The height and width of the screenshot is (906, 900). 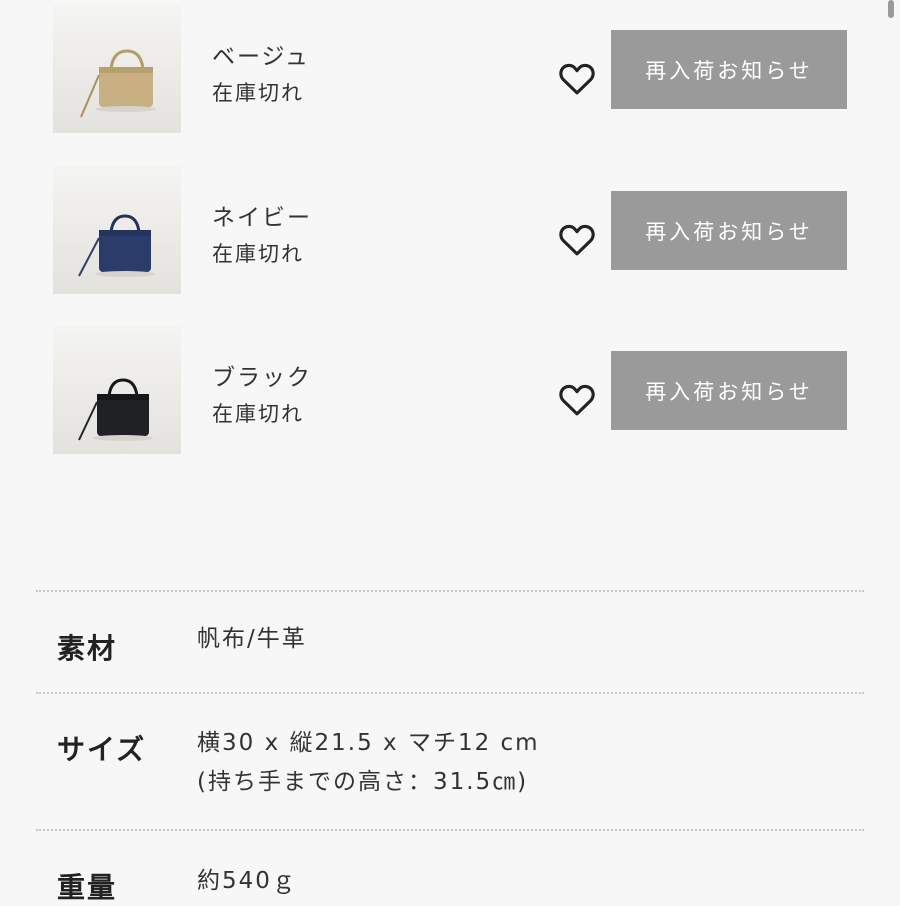 What do you see at coordinates (252, 639) in the screenshot?
I see `spec-value-material: 帆布/牛革` at bounding box center [252, 639].